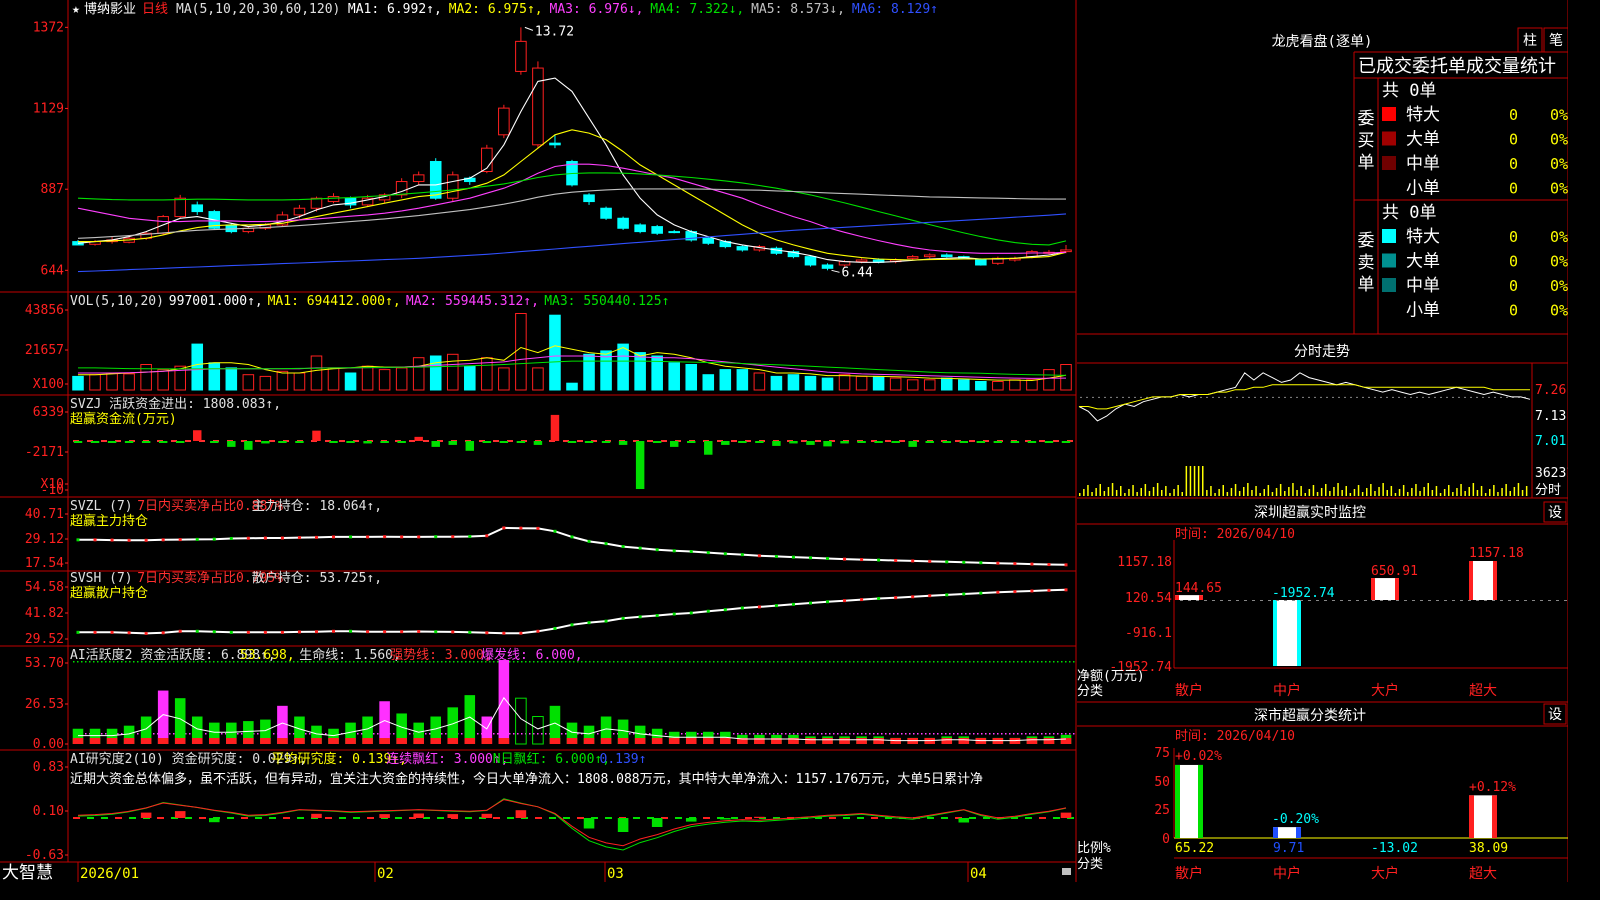 The height and width of the screenshot is (900, 1600). What do you see at coordinates (1144, 562) in the screenshot?
I see `monitor-axis-label: 1157.18` at bounding box center [1144, 562].